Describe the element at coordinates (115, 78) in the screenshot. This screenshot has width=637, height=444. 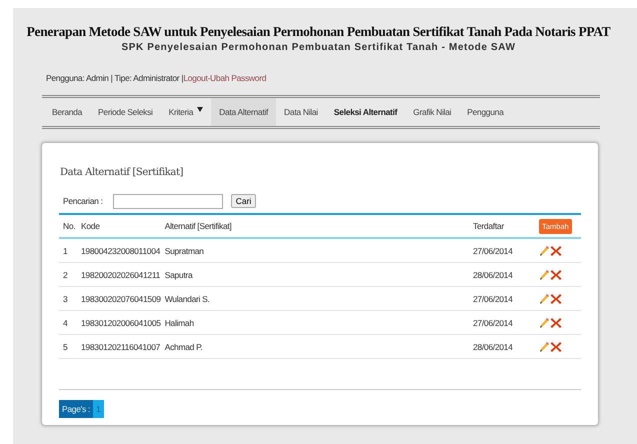
I see `user-info: Pengguna: Admin | Tipe: Administrator |` at that location.